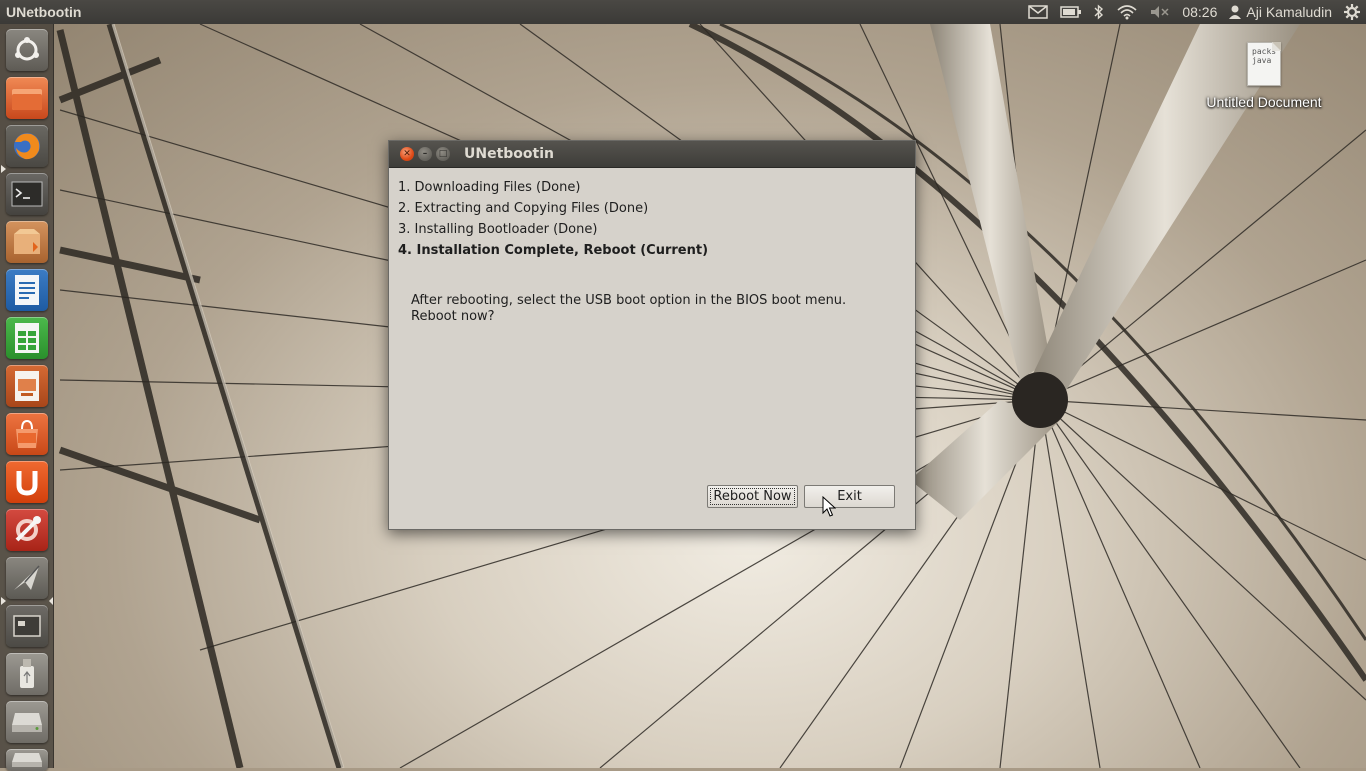  I want to click on launcher-firefox, so click(27, 146).